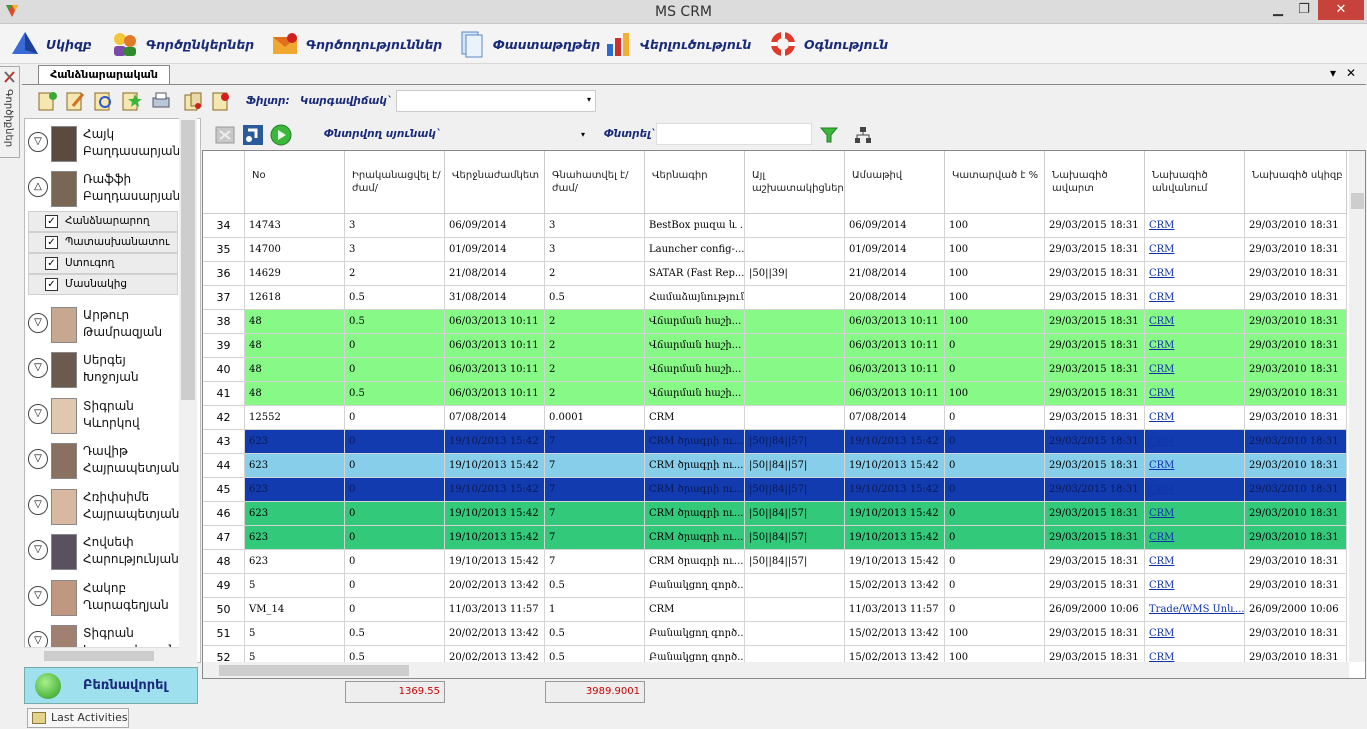 This screenshot has height=729, width=1367. I want to click on role-item-participant: ✓ Մասնակից, so click(103, 284).